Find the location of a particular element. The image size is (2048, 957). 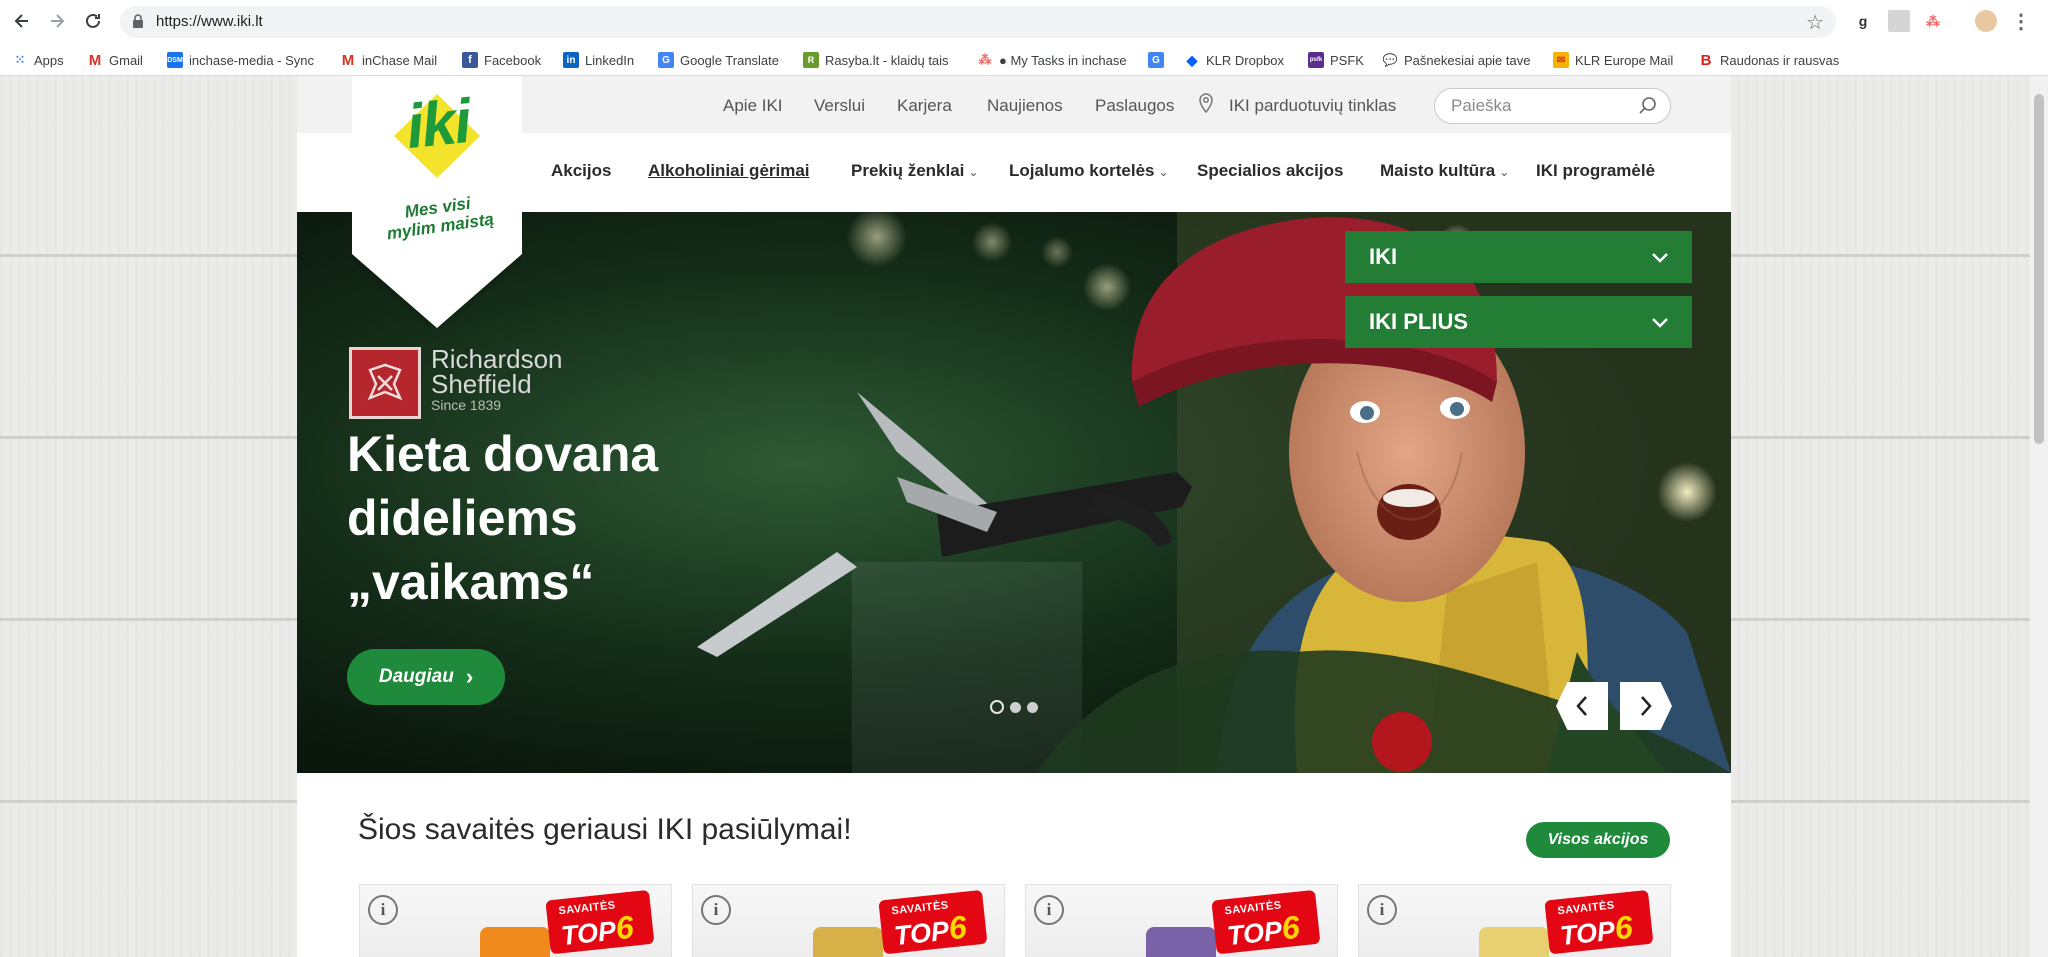

top-link-verslui: Verslui is located at coordinates (839, 106).